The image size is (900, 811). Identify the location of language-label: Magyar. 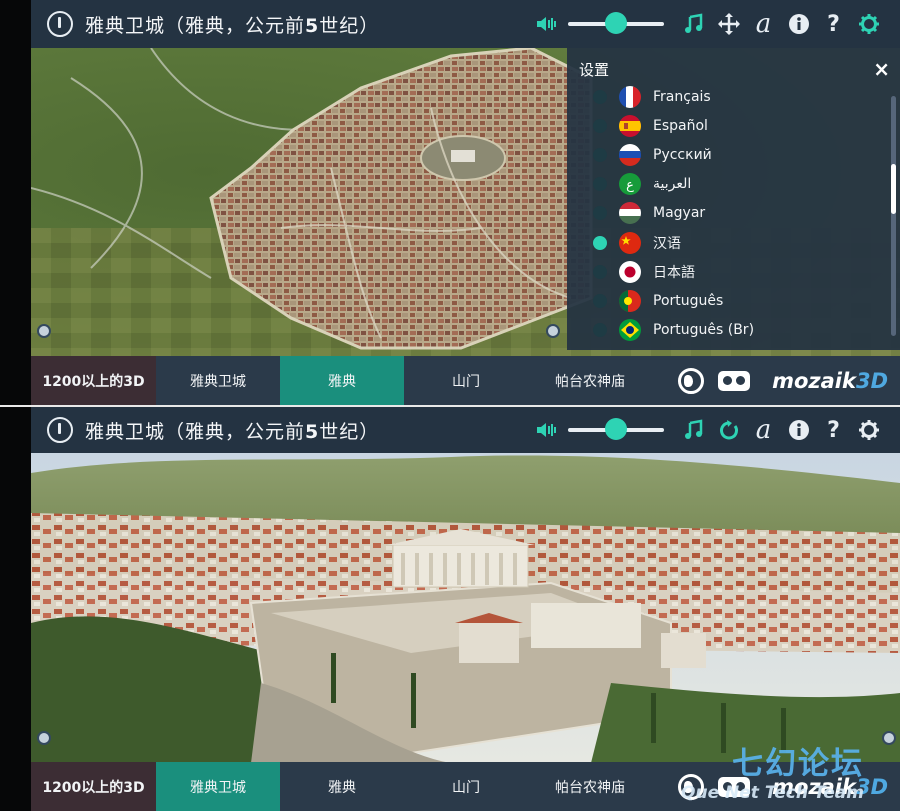
(679, 213).